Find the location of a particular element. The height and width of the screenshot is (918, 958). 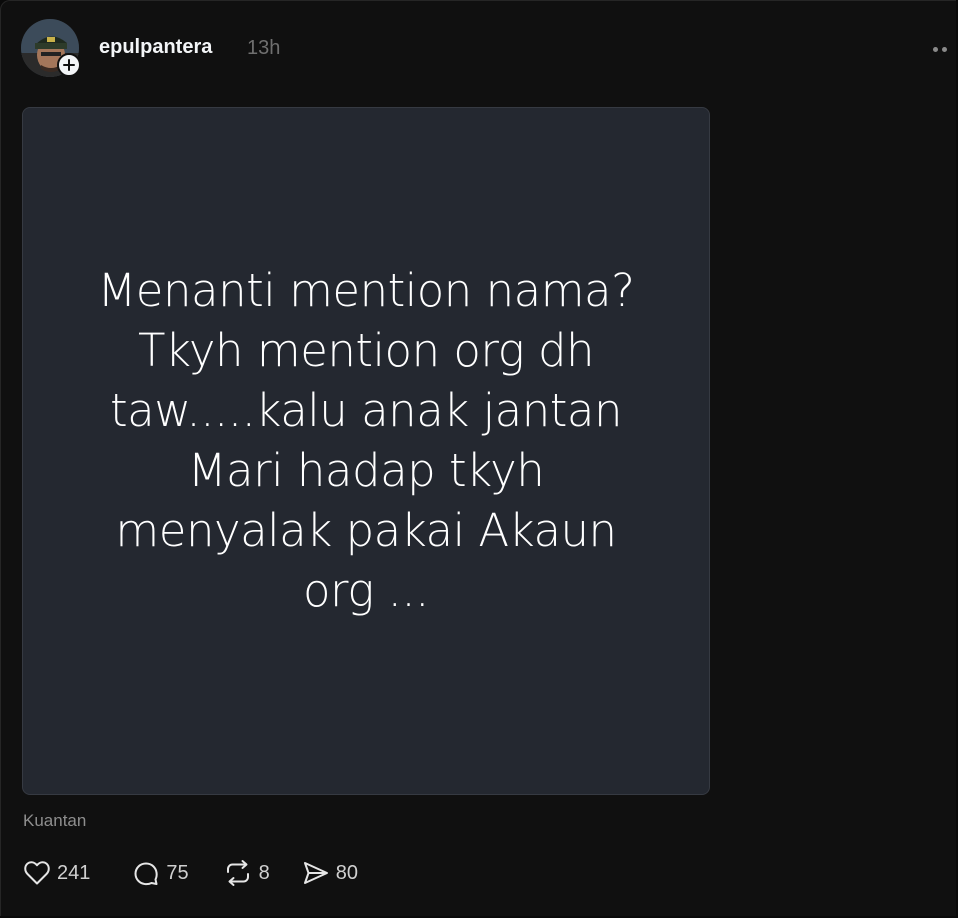

share-button: 80 is located at coordinates (330, 873).